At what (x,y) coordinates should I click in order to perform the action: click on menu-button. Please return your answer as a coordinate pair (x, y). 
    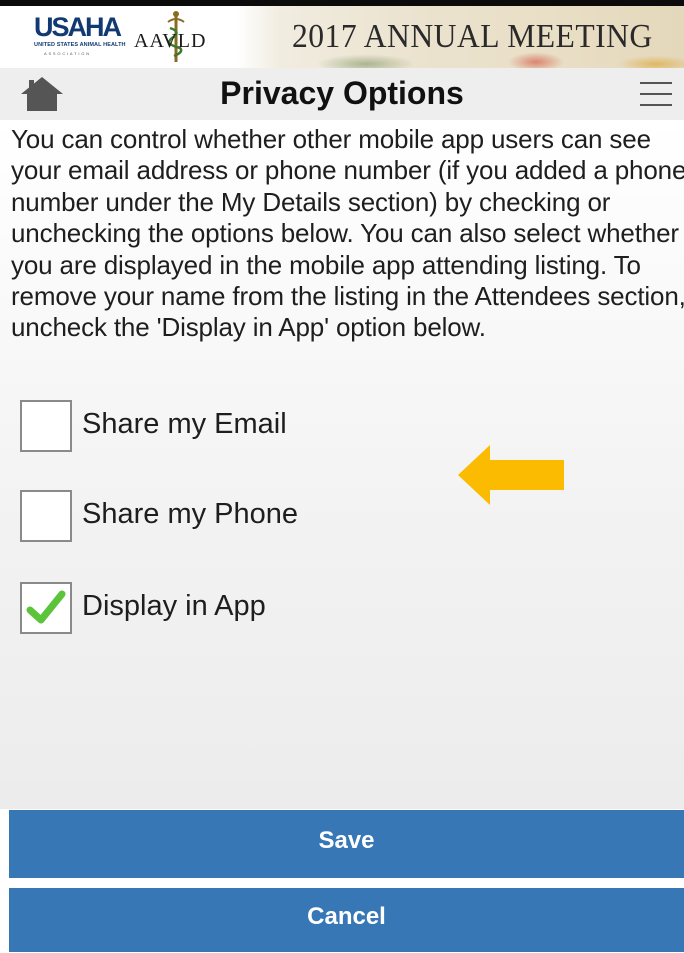
    Looking at the image, I should click on (657, 94).